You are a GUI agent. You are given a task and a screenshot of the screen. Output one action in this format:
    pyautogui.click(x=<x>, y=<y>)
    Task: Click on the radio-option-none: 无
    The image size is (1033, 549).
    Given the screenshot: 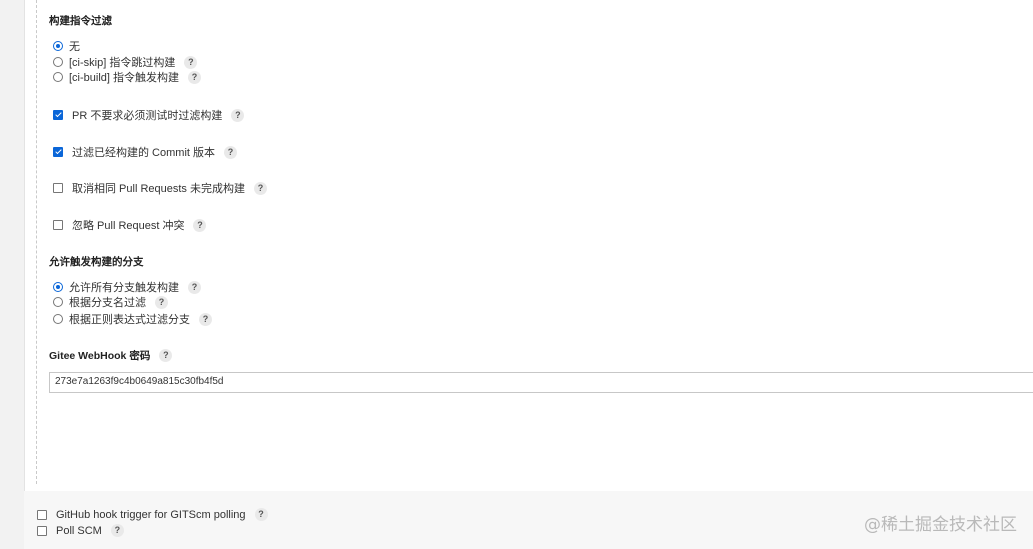 What is the action you would take?
    pyautogui.click(x=66, y=46)
    